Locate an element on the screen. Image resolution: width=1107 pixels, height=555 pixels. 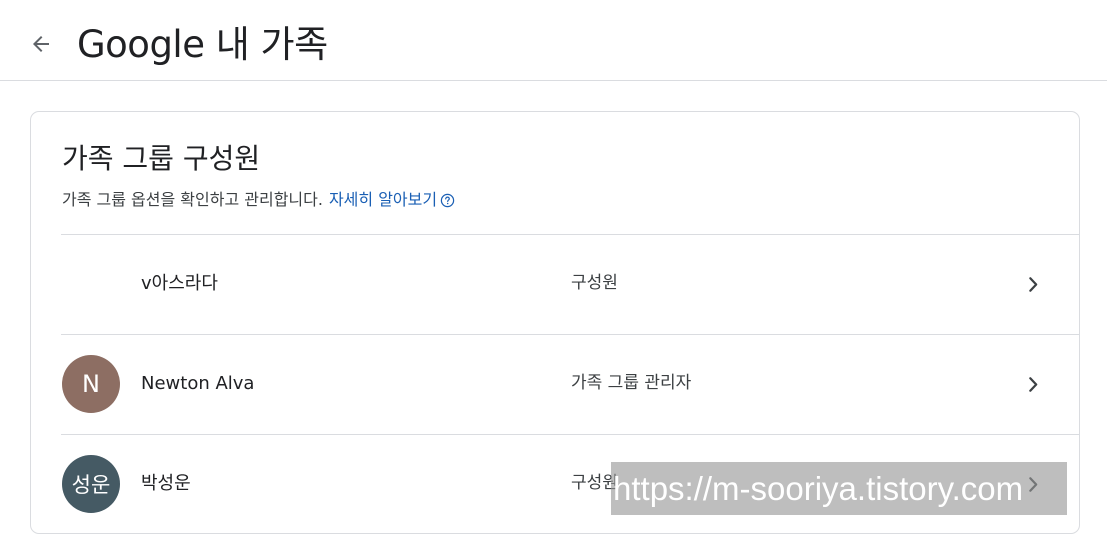
avatar: 성운 is located at coordinates (91, 484).